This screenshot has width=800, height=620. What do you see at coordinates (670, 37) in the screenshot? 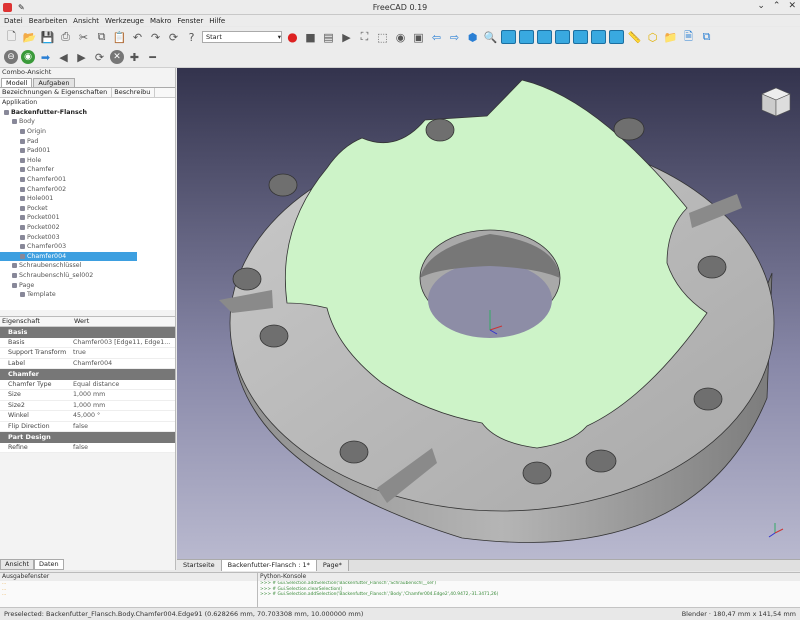
I see `folder-icon: 📁` at bounding box center [670, 37].